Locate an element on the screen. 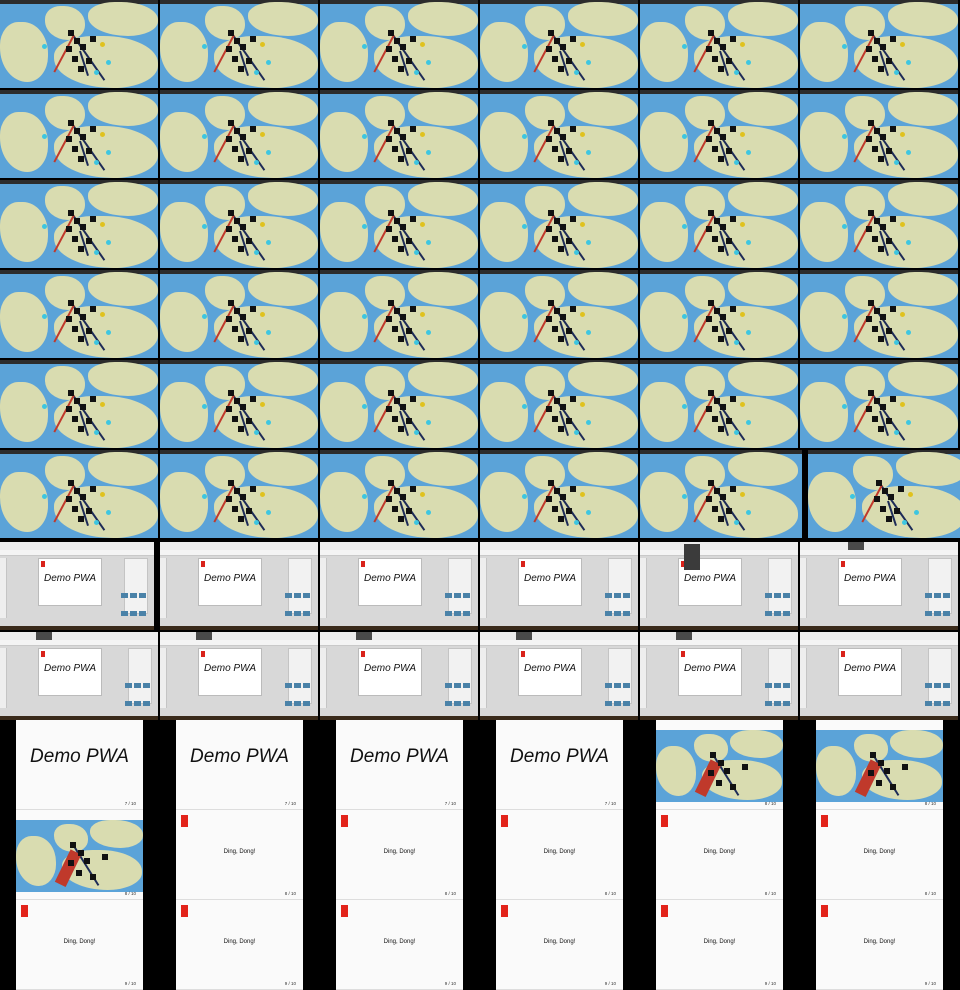 The width and height of the screenshot is (960, 990). editor-ribbon is located at coordinates (77, 553).